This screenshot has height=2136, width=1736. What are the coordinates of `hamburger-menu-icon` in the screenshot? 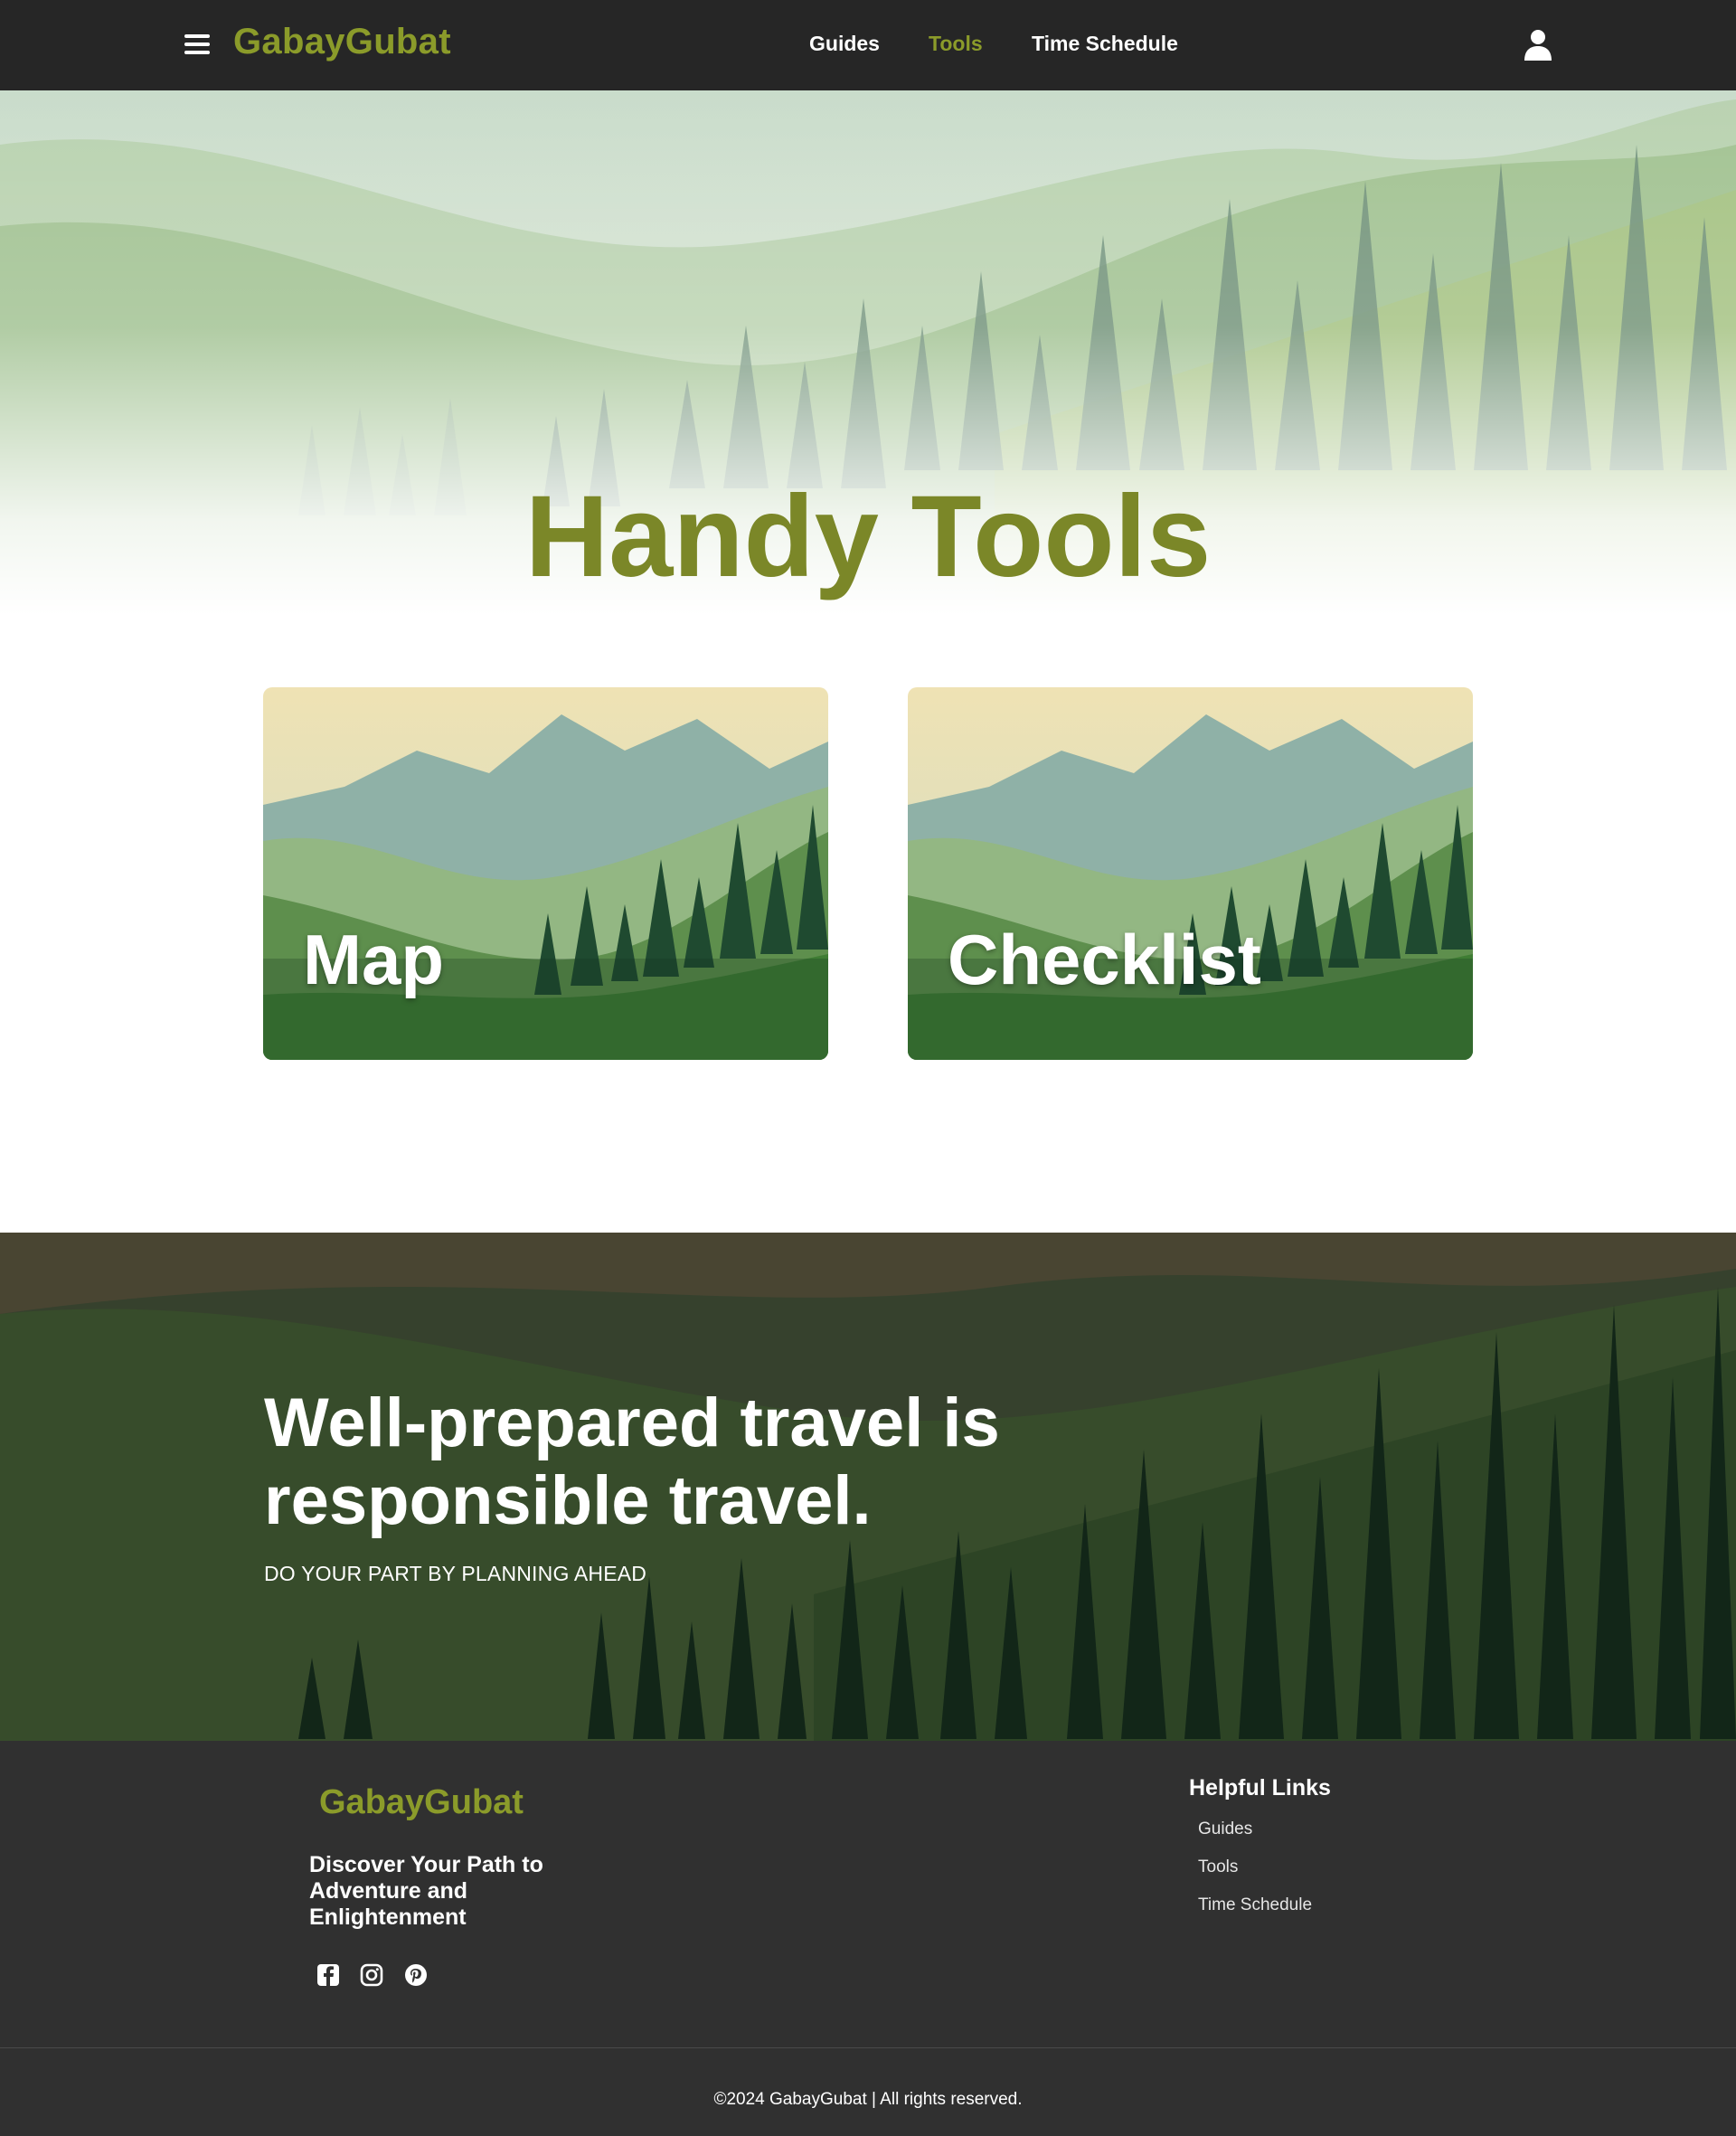 It's located at (197, 45).